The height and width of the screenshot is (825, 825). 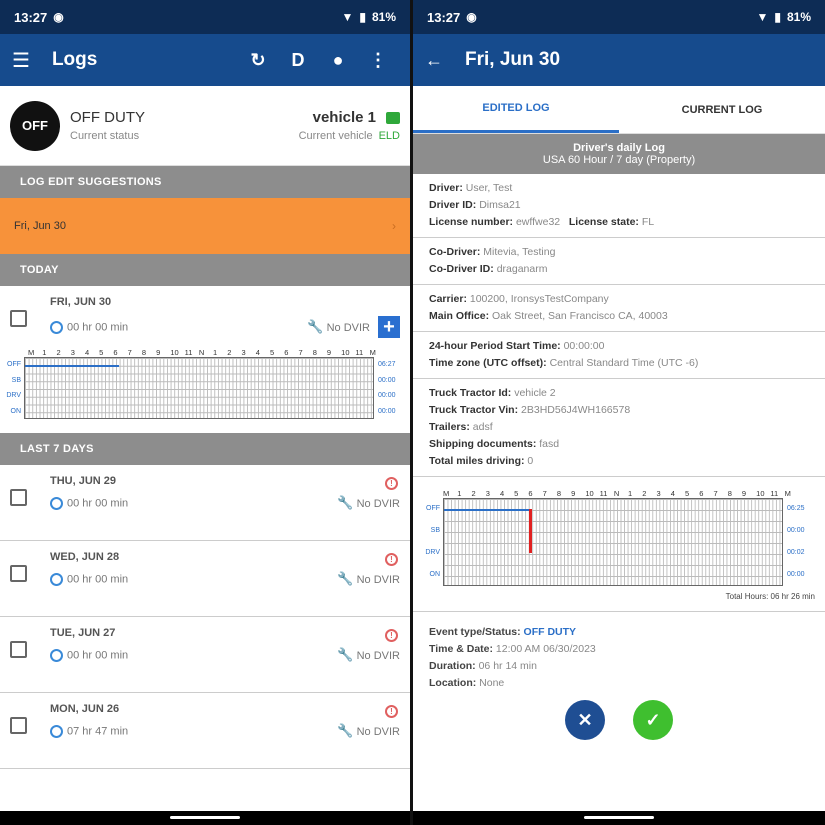 I want to click on log-duration: 07 hr 47 min, so click(x=98, y=730).